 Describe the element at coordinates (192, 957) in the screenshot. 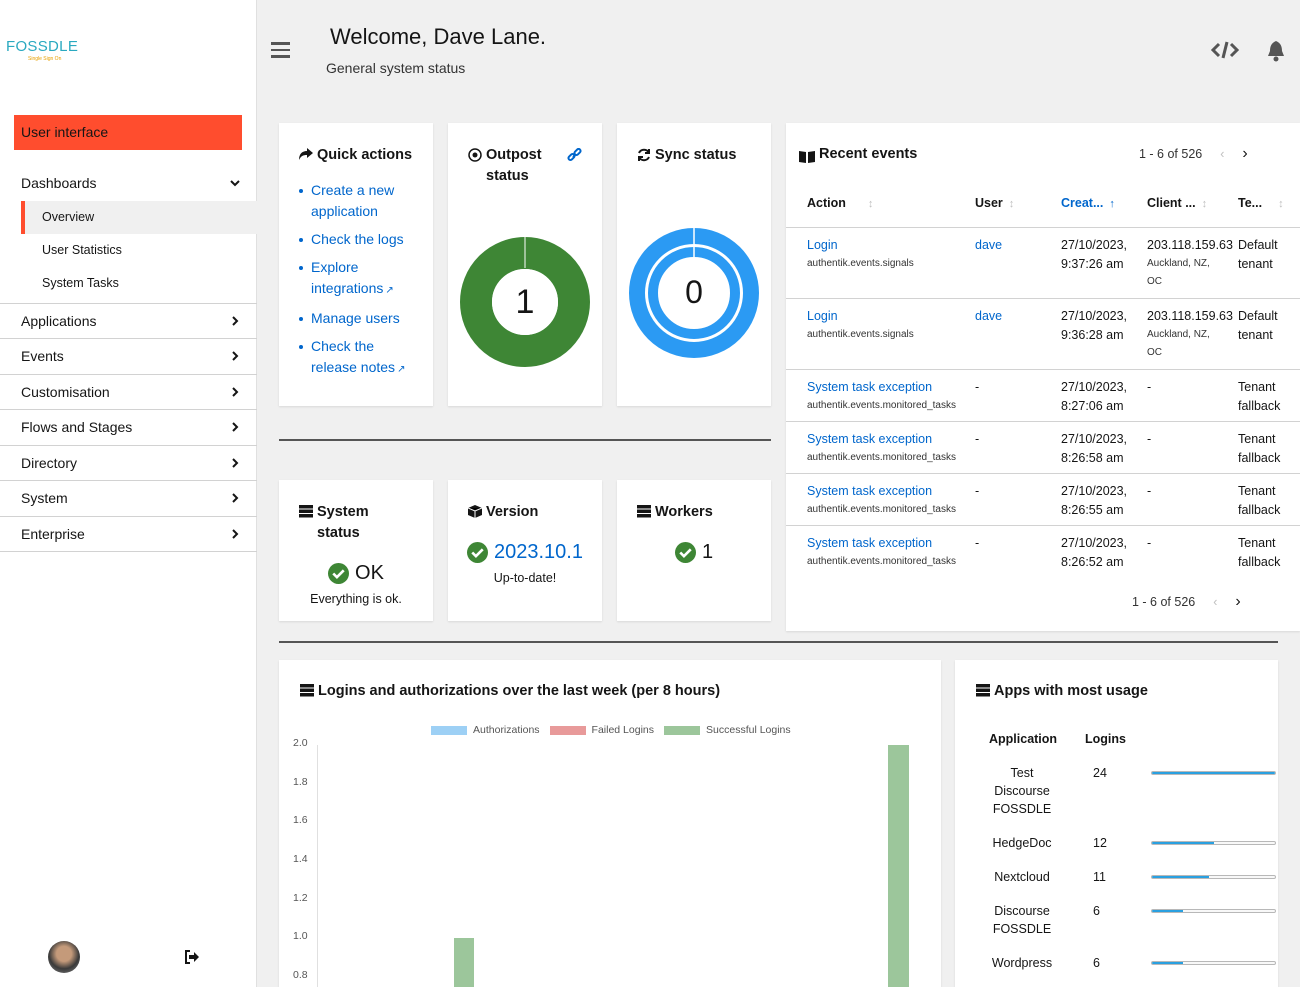

I see `logout-icon` at that location.